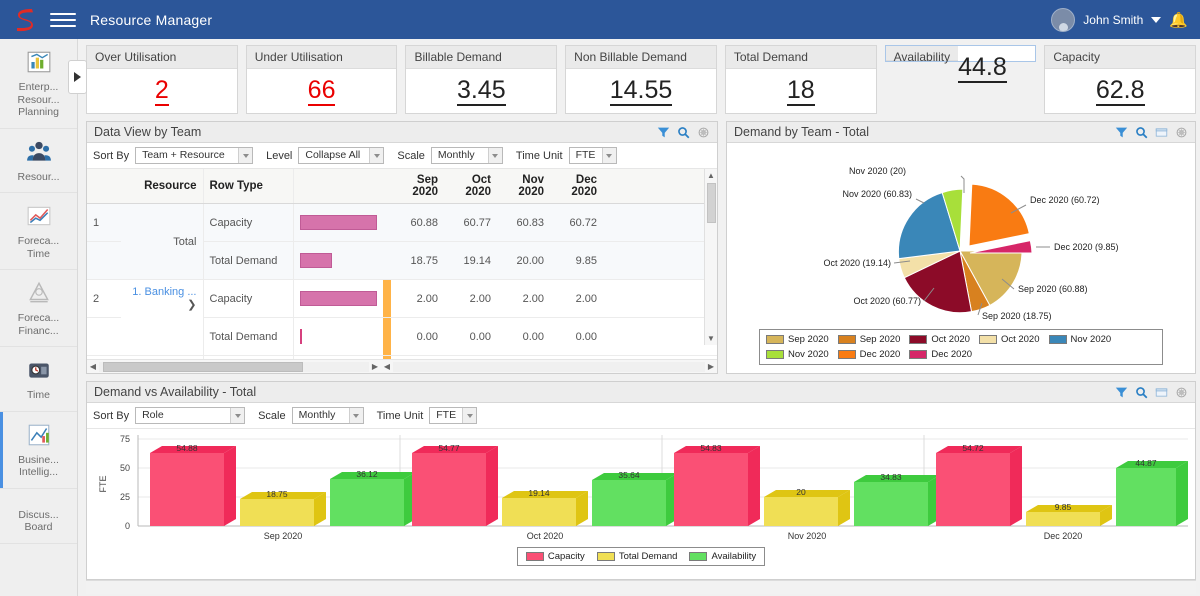 This screenshot has height=596, width=1200. Describe the element at coordinates (1146, 463) in the screenshot. I see `bar-label: 44.87` at that location.